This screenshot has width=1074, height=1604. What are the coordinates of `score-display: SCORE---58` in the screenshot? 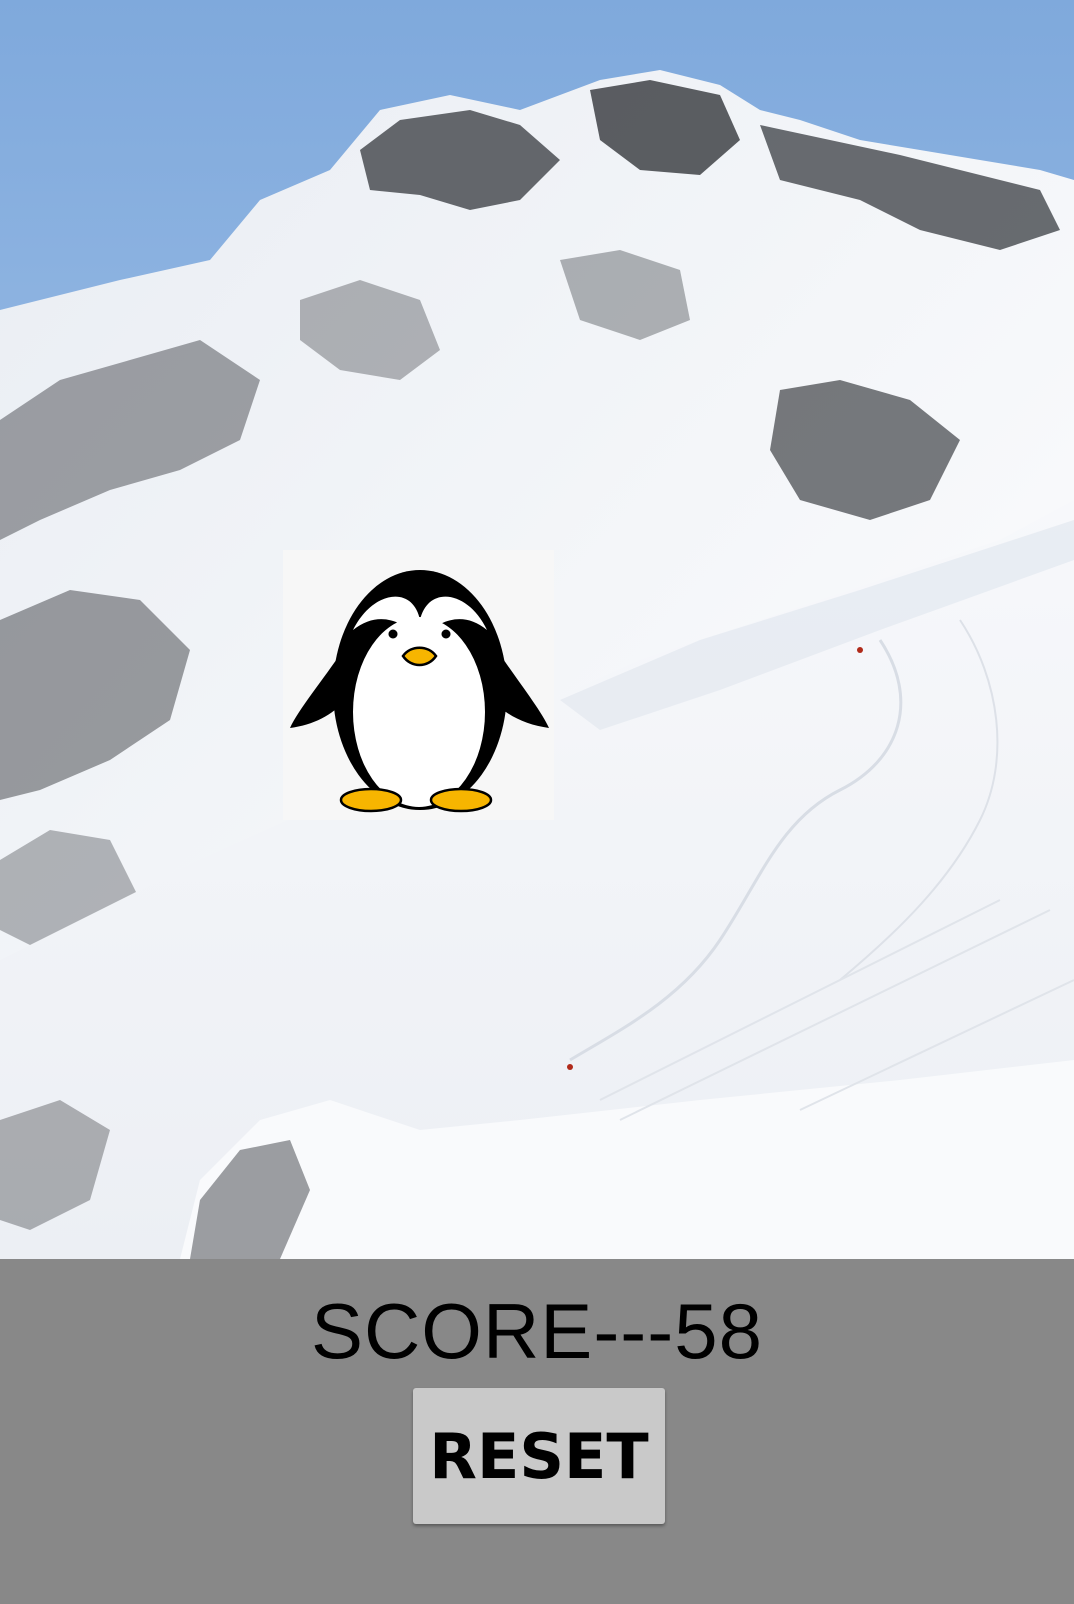 It's located at (537, 1331).